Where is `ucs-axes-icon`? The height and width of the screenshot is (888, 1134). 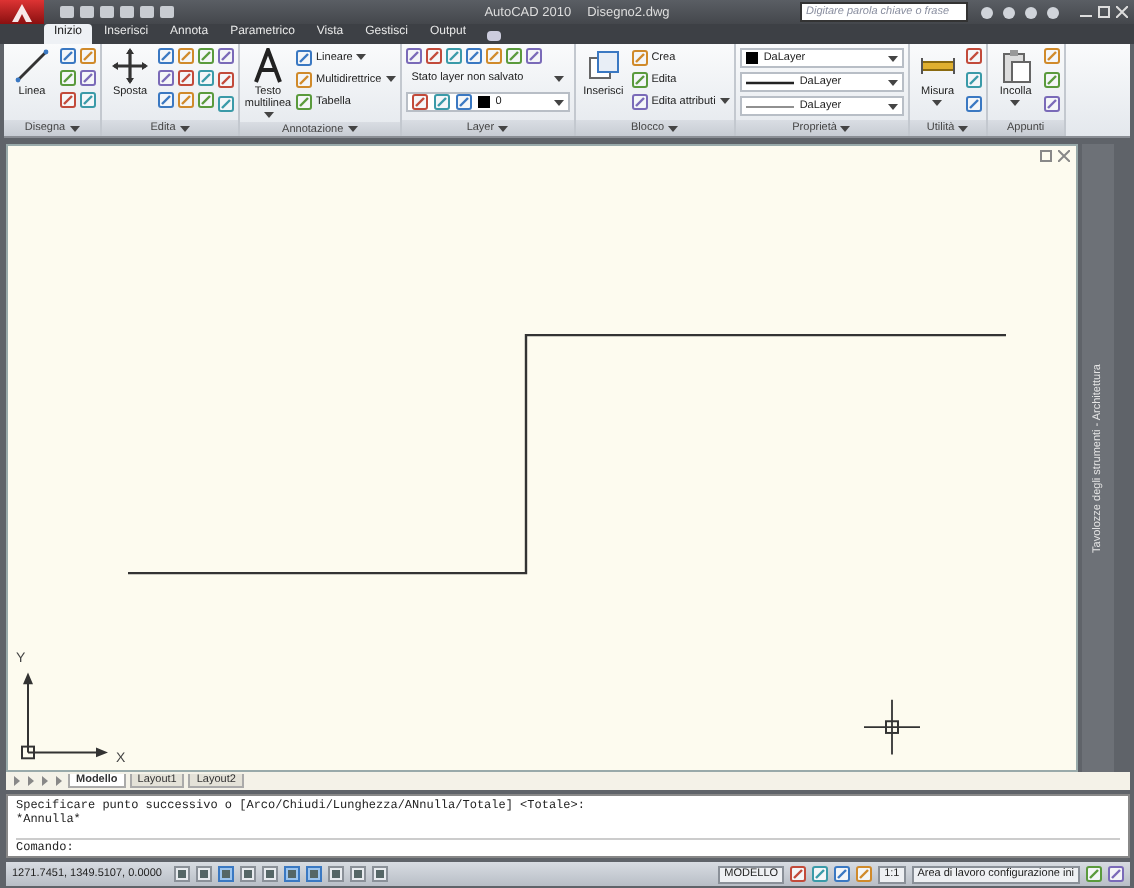 ucs-axes-icon is located at coordinates (64, 716).